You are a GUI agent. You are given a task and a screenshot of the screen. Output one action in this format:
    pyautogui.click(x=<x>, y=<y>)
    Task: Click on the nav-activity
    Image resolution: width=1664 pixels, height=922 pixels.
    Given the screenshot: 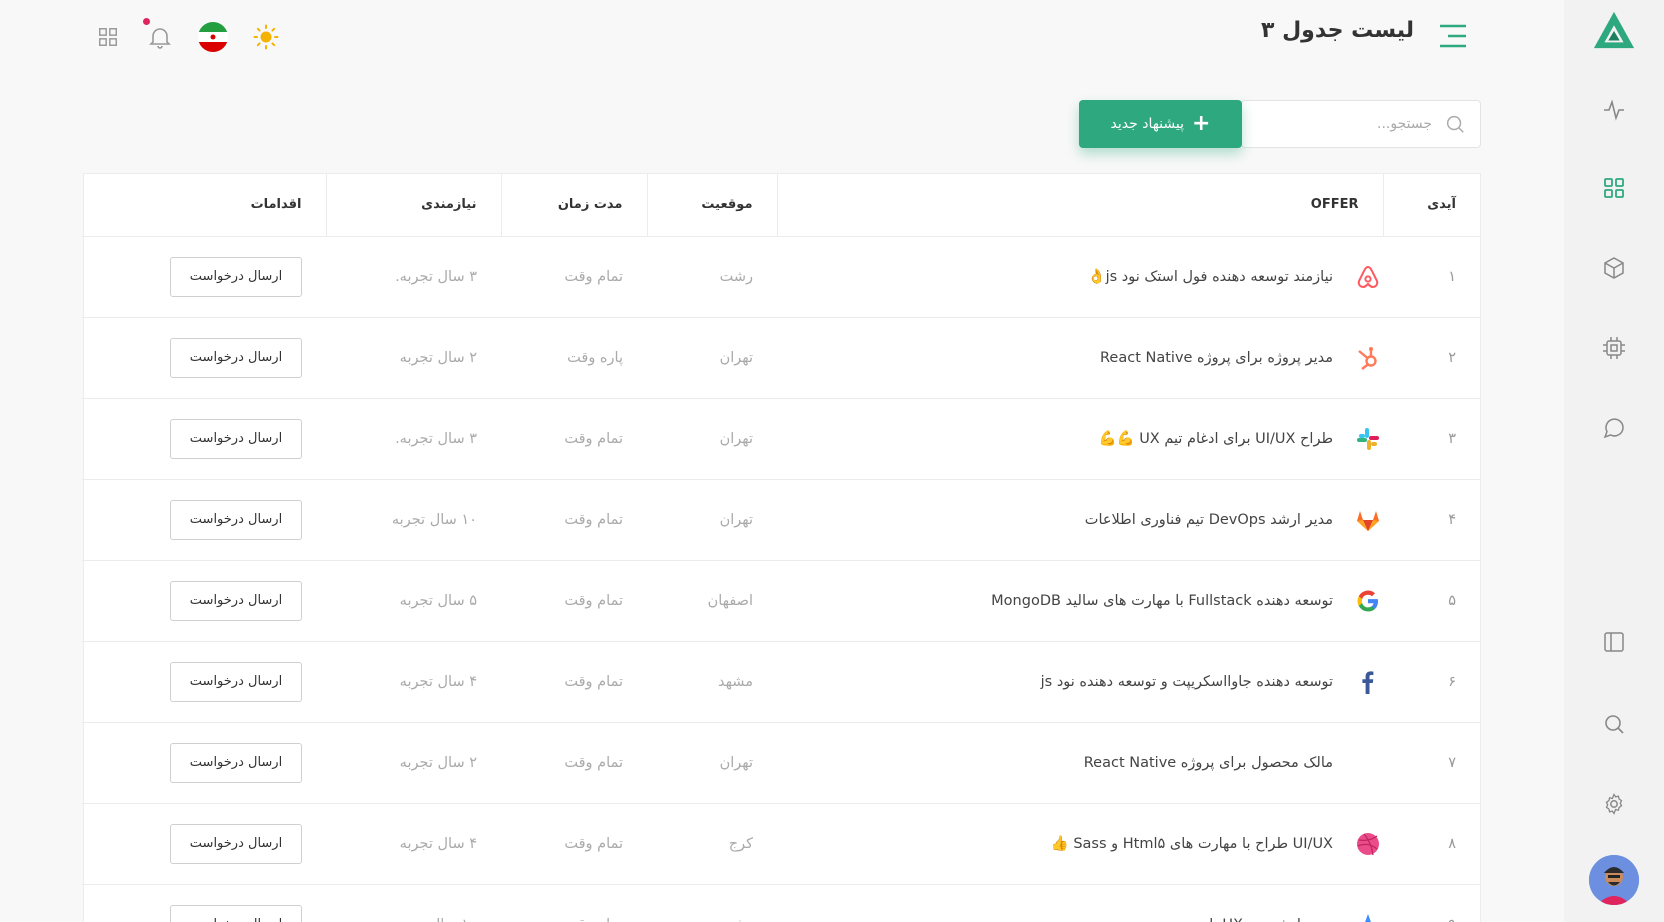 What is the action you would take?
    pyautogui.click(x=1614, y=110)
    